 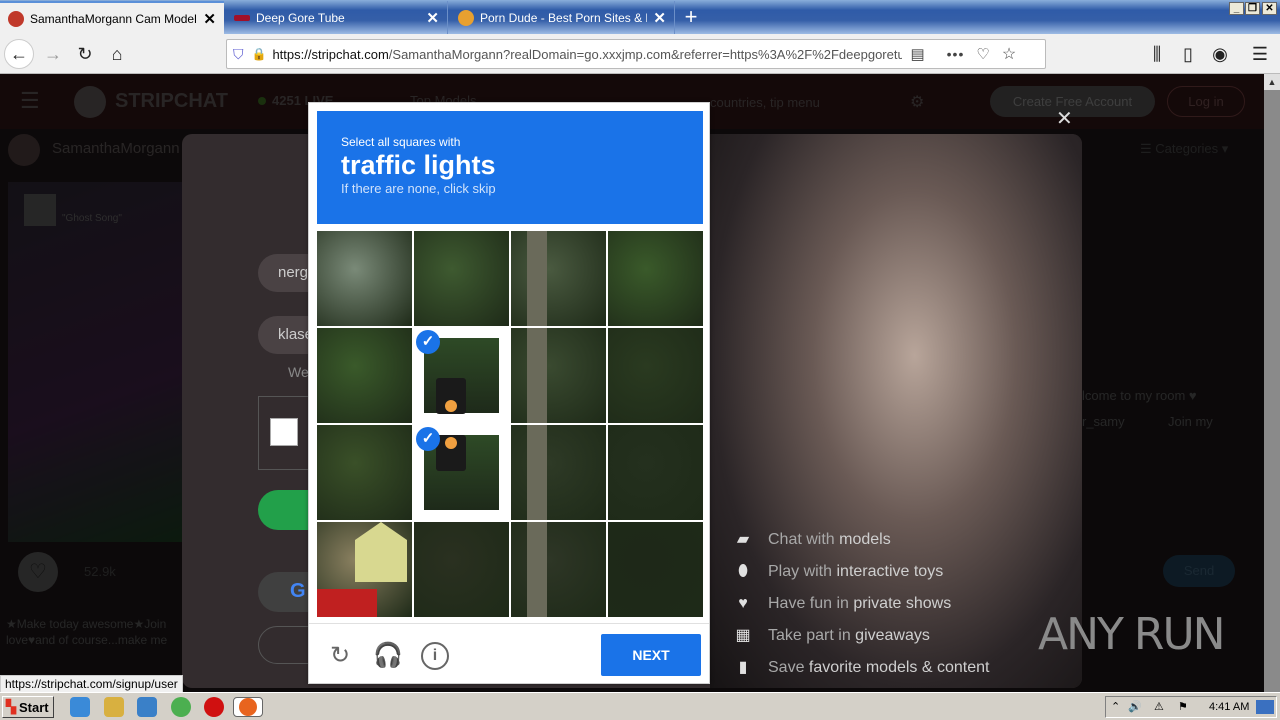 What do you see at coordinates (428, 439) in the screenshot?
I see `selected-check-icon: ✓` at bounding box center [428, 439].